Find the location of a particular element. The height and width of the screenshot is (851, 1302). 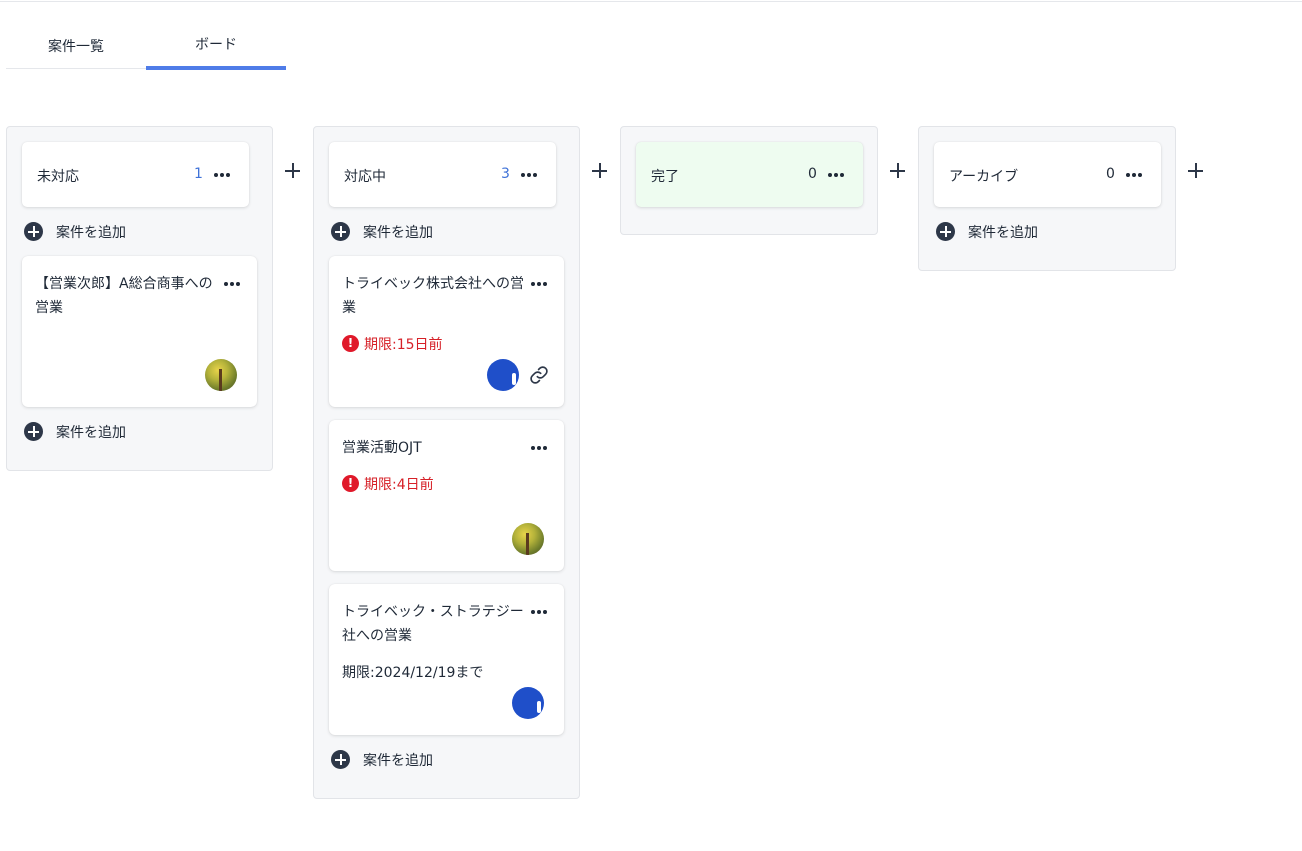

column-done: 完了 0 is located at coordinates (749, 180).